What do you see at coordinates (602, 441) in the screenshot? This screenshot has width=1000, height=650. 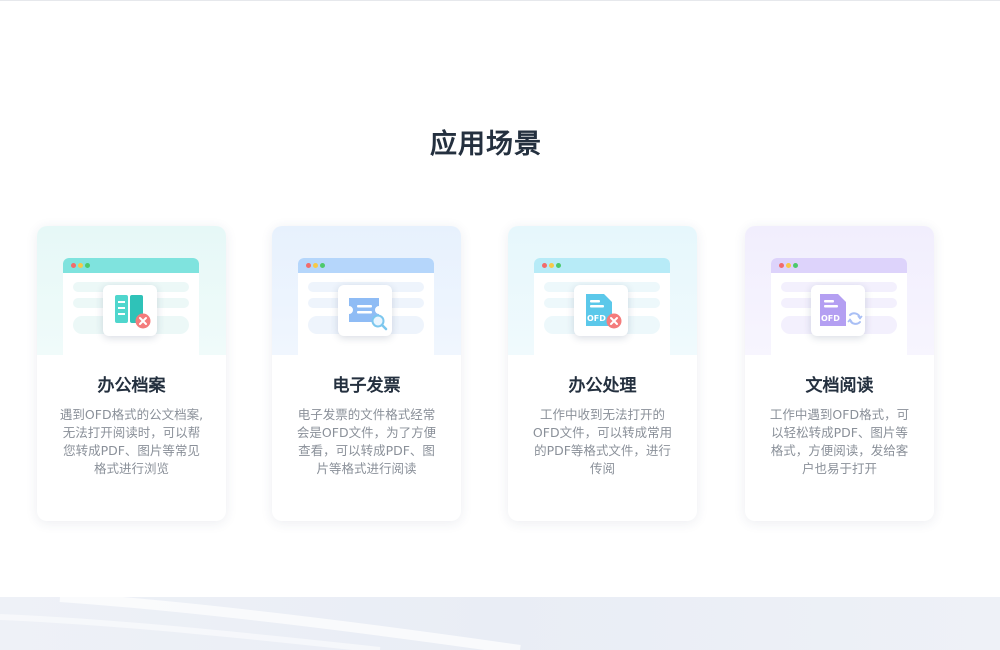 I see `card-description: 工作中收到无法打开的OFD文件，可以转成常用的PDF等格式文件，进行传阅` at bounding box center [602, 441].